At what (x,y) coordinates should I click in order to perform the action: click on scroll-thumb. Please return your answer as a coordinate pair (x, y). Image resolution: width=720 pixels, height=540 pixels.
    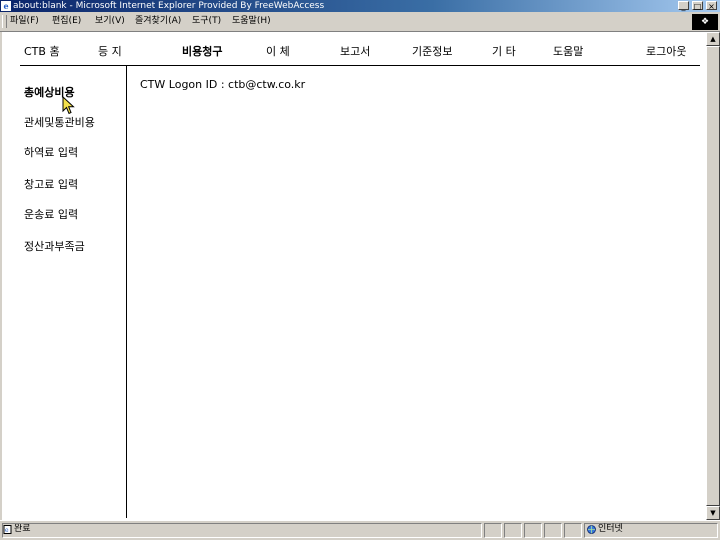
    Looking at the image, I should click on (713, 276).